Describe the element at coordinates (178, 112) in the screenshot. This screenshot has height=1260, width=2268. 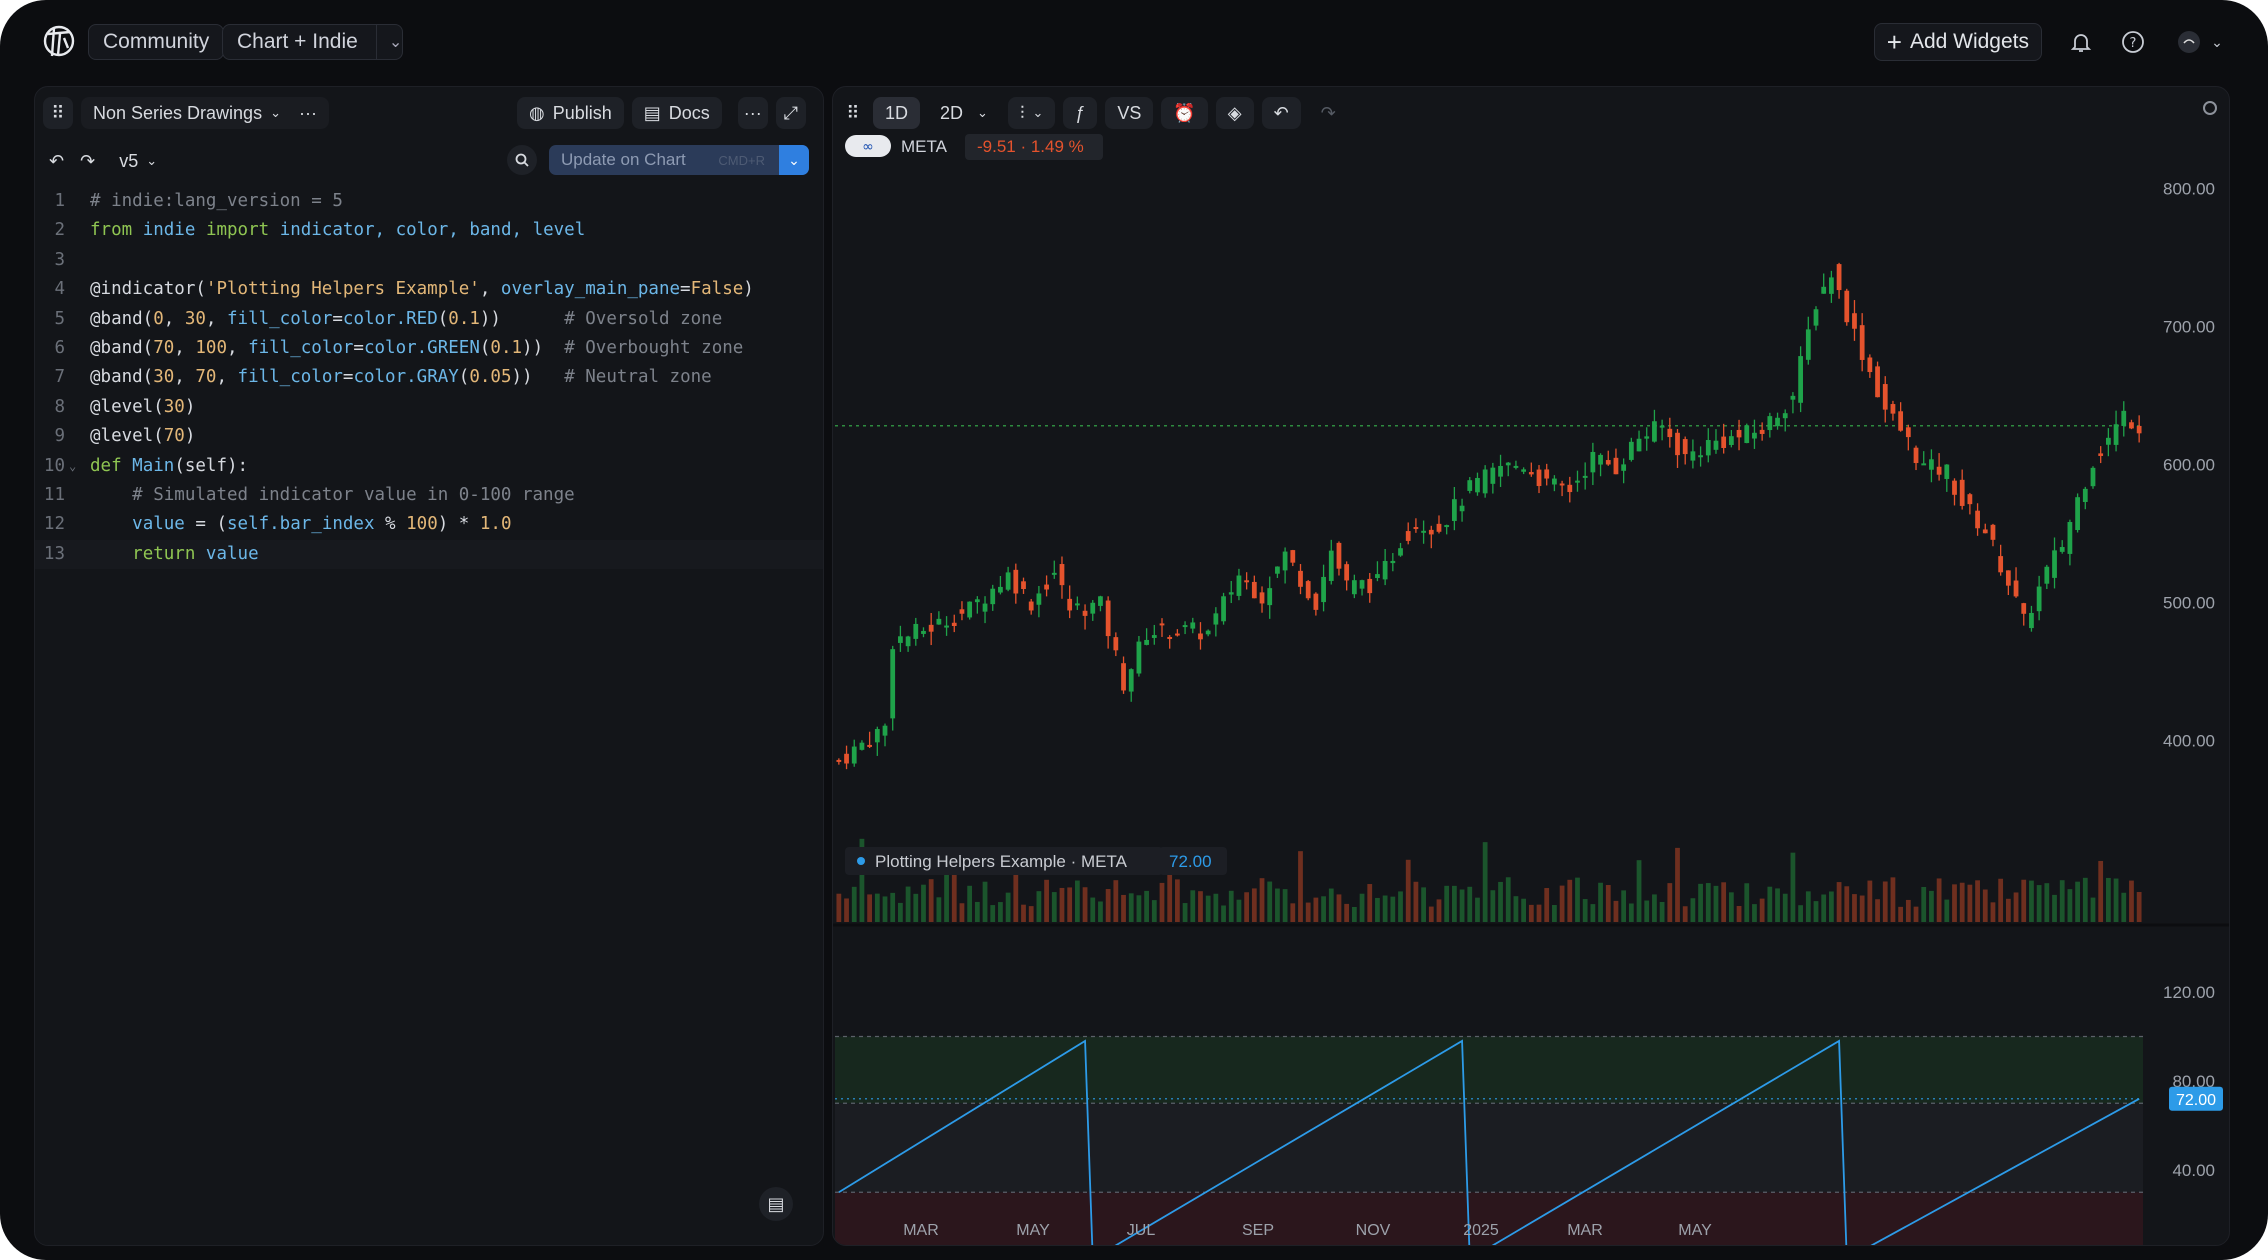
I see `drawings-menu-label: Non Series Drawings` at that location.